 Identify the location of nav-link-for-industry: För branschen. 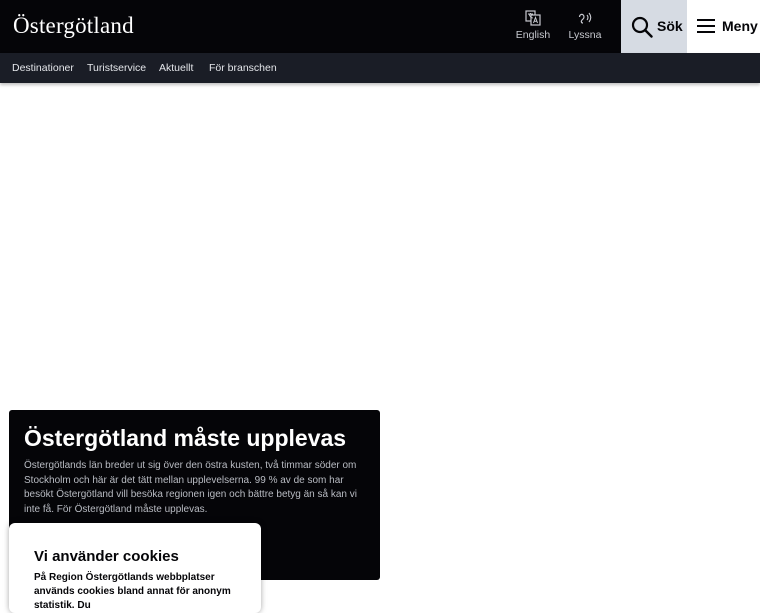
(243, 68).